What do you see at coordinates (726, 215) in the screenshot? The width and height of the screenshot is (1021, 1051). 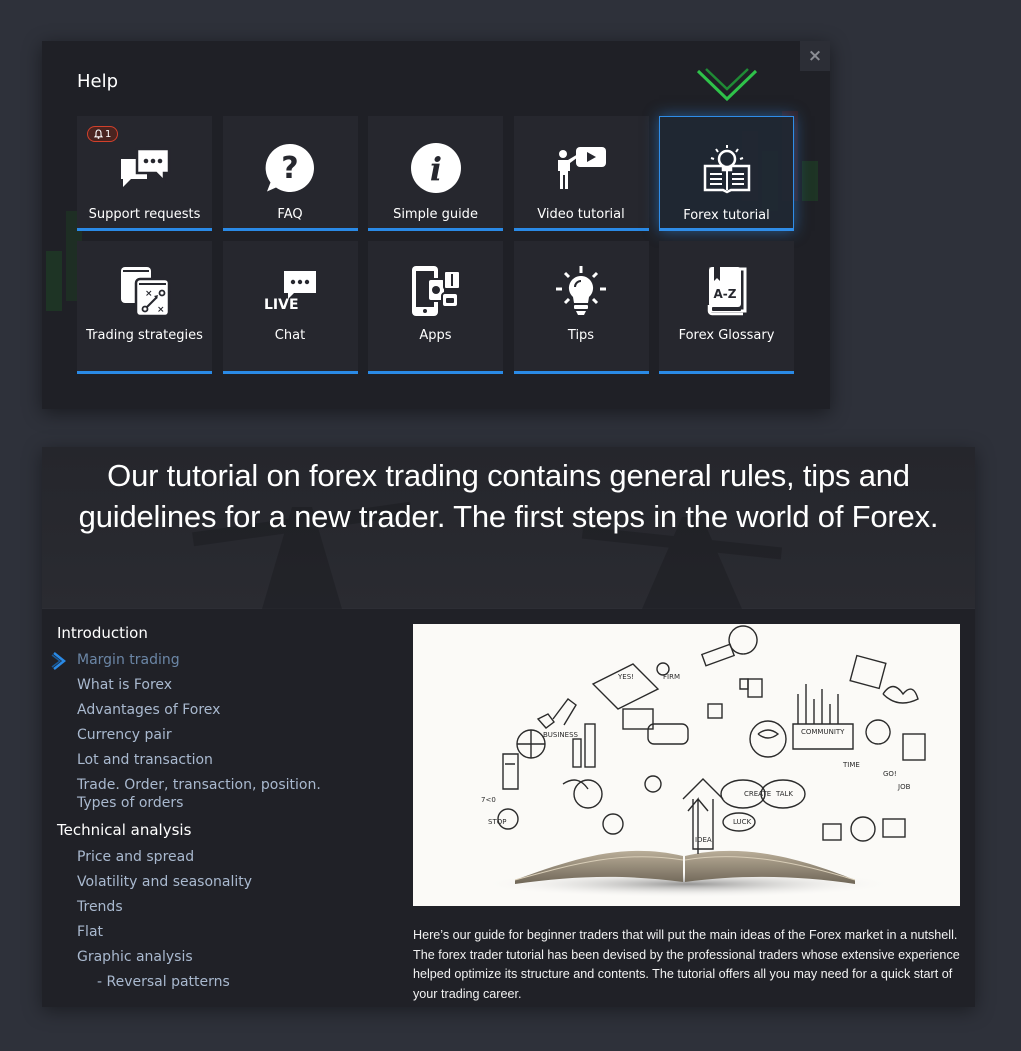 I see `tile-label: Forex tutorial` at bounding box center [726, 215].